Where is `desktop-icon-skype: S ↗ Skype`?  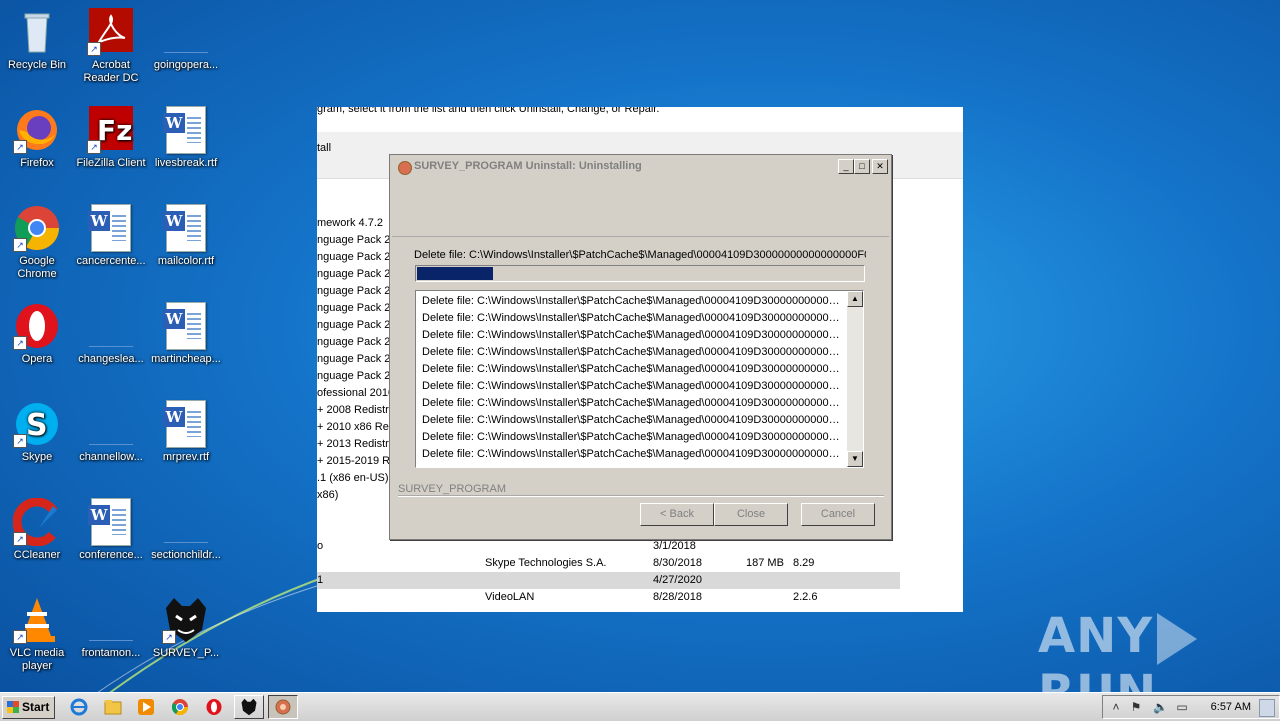 desktop-icon-skype: S ↗ Skype is located at coordinates (37, 432).